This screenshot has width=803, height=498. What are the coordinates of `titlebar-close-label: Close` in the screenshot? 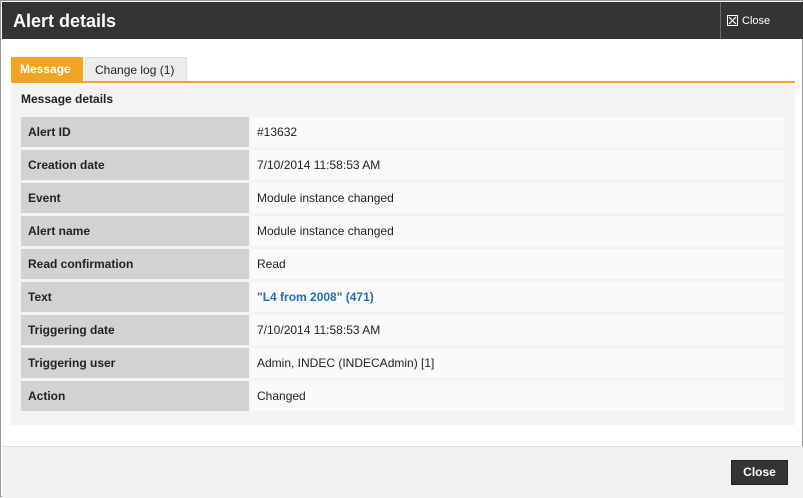 It's located at (756, 20).